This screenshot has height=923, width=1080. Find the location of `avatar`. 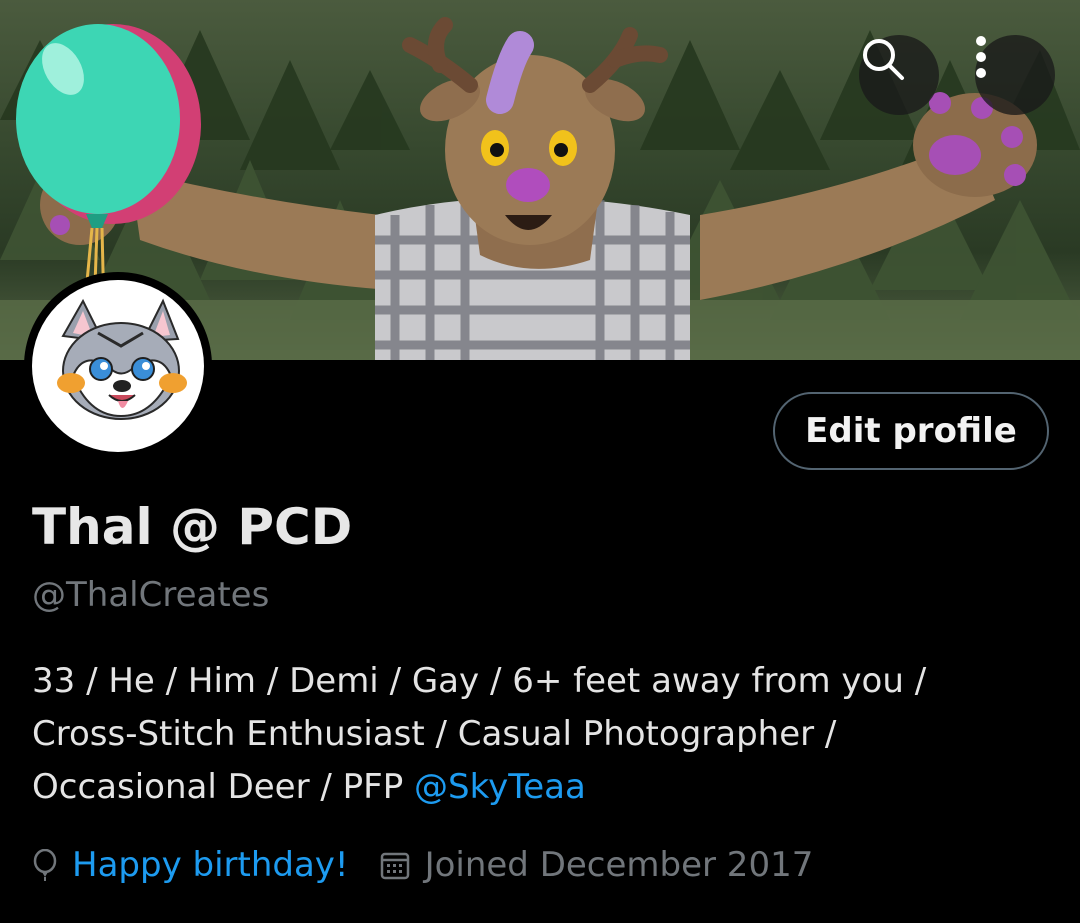

avatar is located at coordinates (118, 366).